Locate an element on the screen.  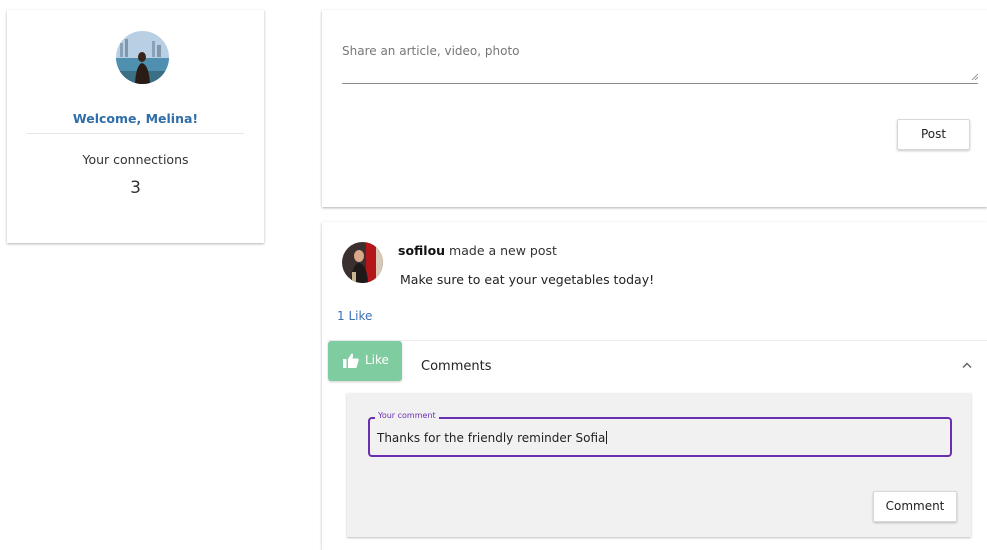
share-input: Share an article, video, photo is located at coordinates (660, 63).